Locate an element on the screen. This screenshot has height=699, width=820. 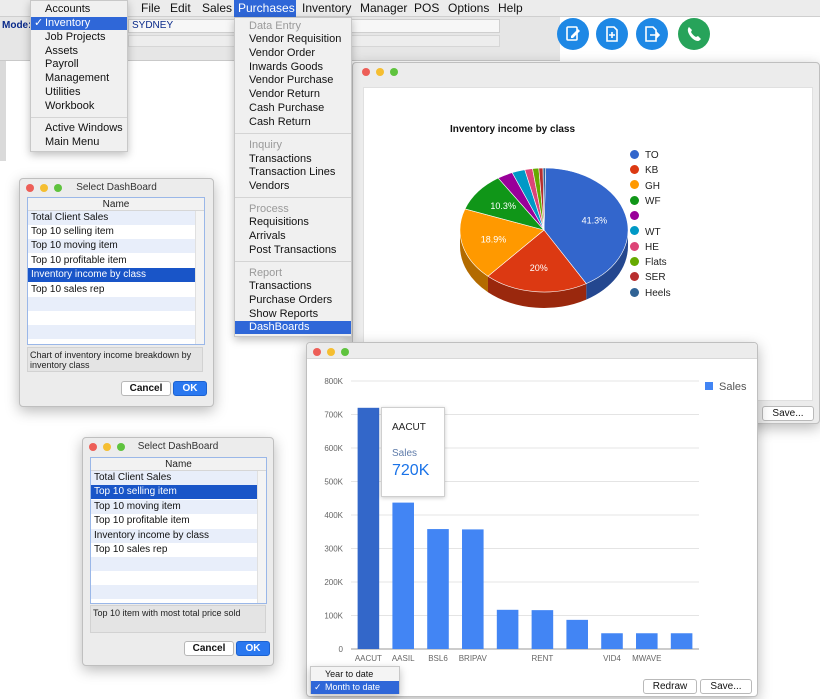
menu-item-show-reports: Show Reports is located at coordinates (293, 314).